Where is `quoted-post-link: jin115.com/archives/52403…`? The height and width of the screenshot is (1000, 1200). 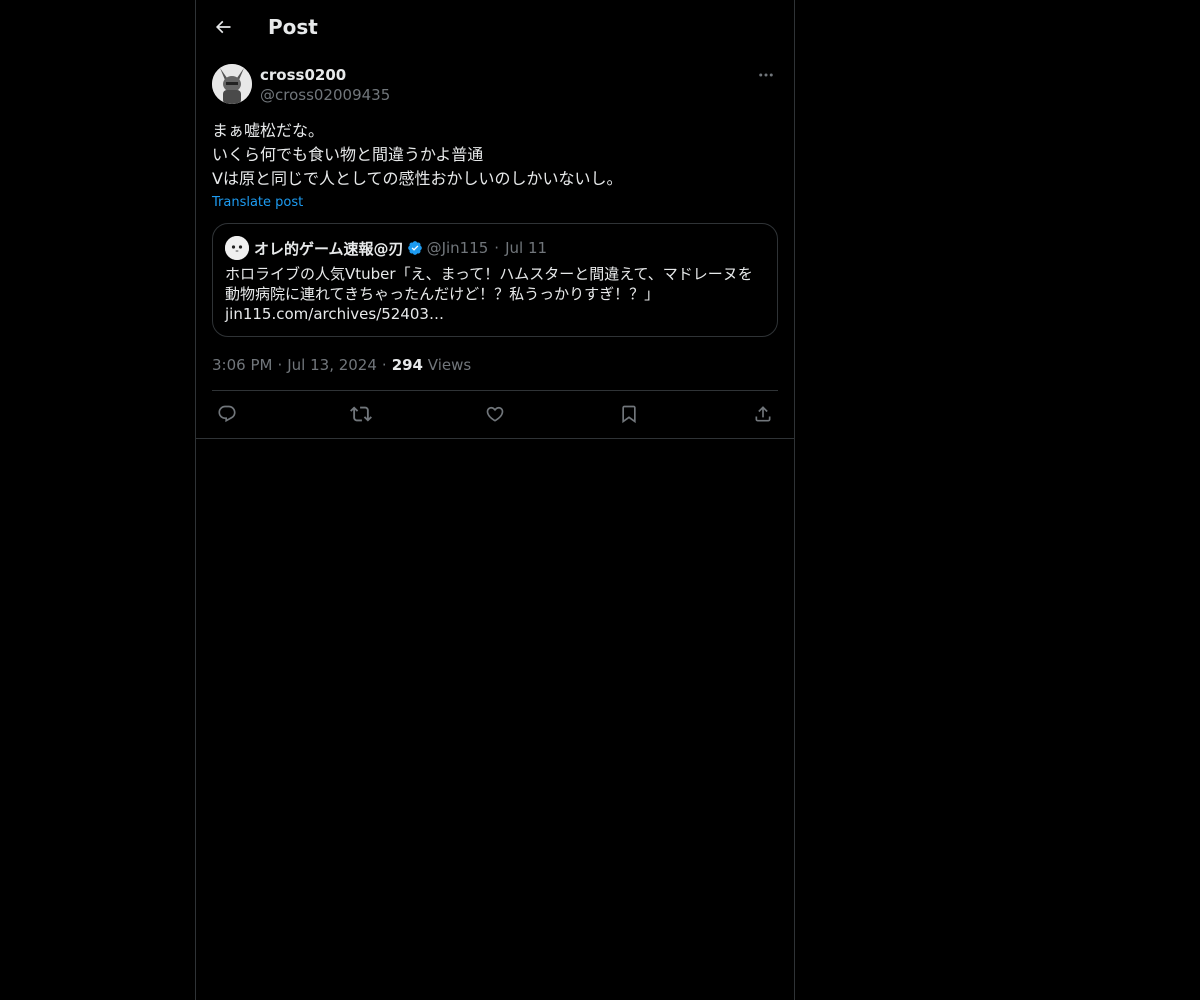
quoted-post-link: jin115.com/archives/52403… is located at coordinates (495, 314).